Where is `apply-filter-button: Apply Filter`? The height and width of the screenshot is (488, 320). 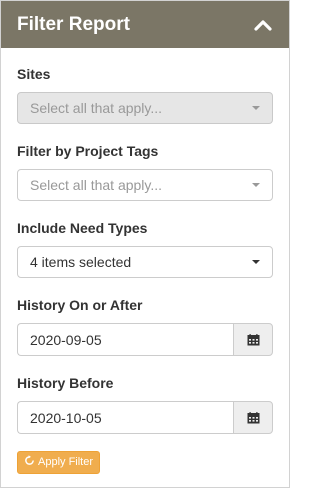 apply-filter-button: Apply Filter is located at coordinates (59, 462).